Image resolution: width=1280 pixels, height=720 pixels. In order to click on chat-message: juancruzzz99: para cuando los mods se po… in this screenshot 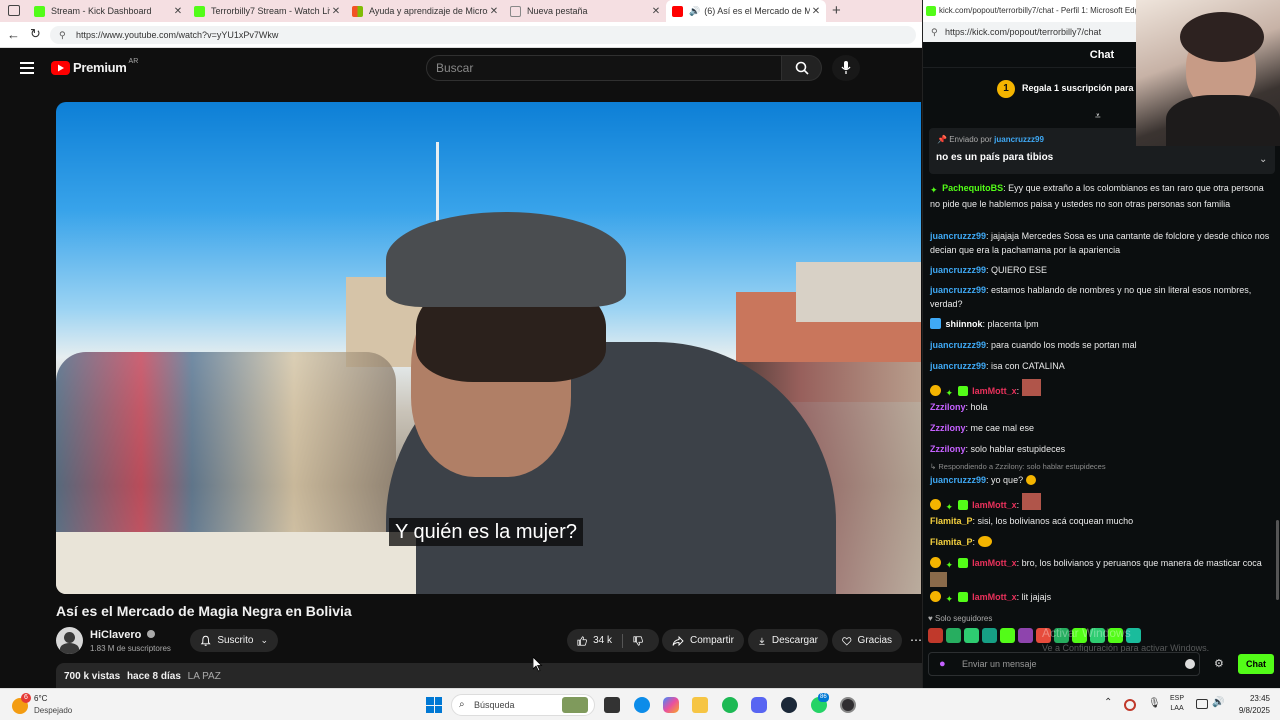, I will do `click(1100, 345)`.